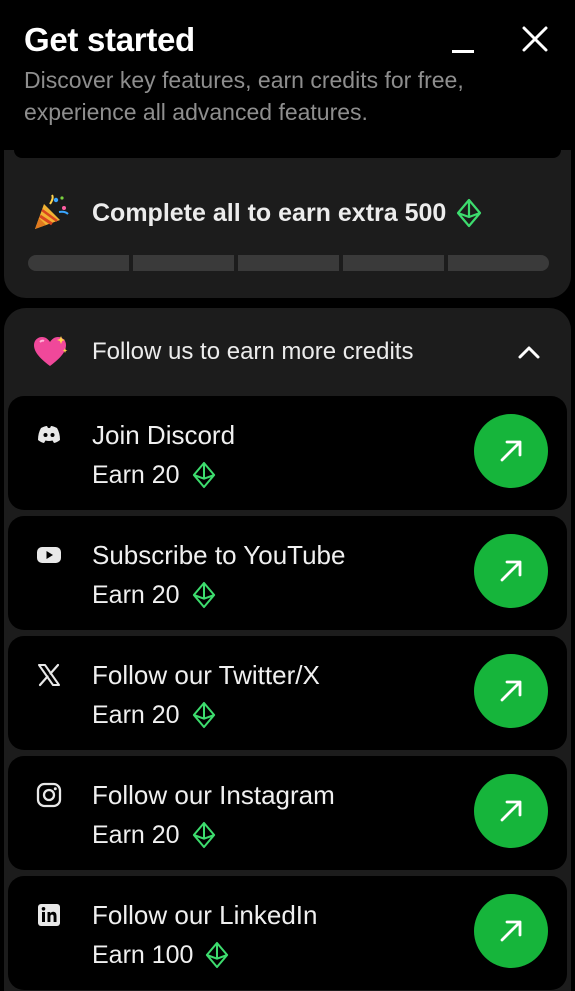  What do you see at coordinates (49, 795) in the screenshot?
I see `instagram-icon` at bounding box center [49, 795].